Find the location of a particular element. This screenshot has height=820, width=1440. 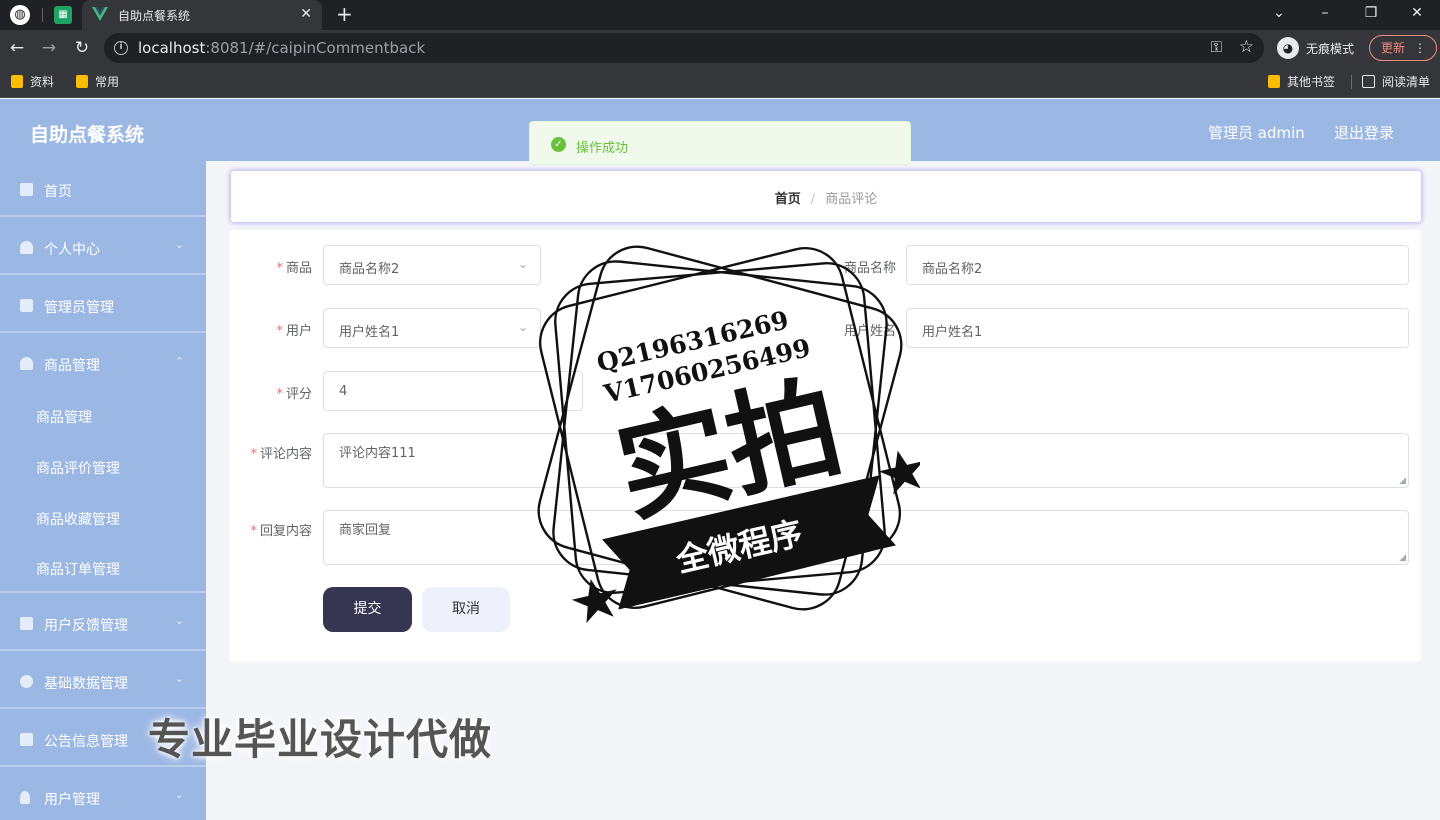

new-tab-plus-icon: + is located at coordinates (344, 14).